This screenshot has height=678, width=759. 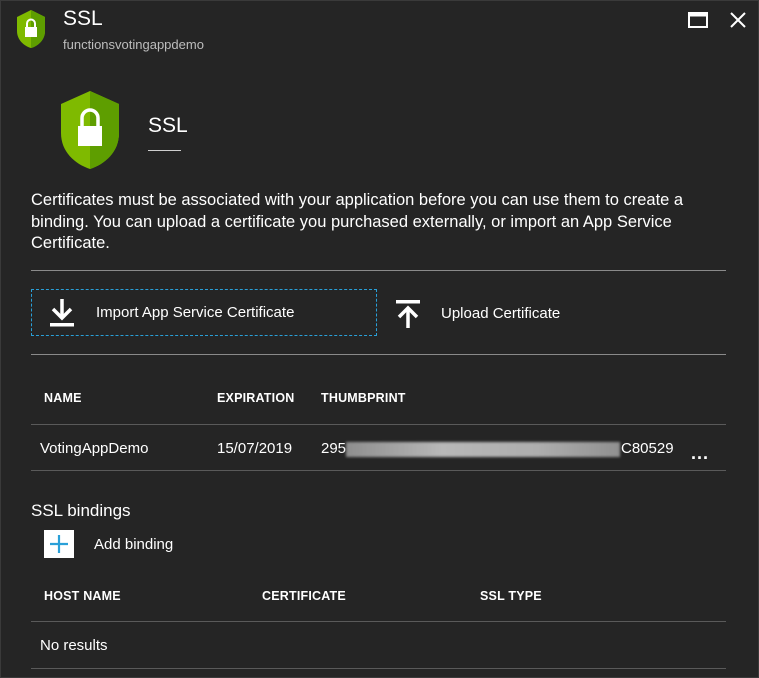 What do you see at coordinates (164, 150) in the screenshot?
I see `hero-underline` at bounding box center [164, 150].